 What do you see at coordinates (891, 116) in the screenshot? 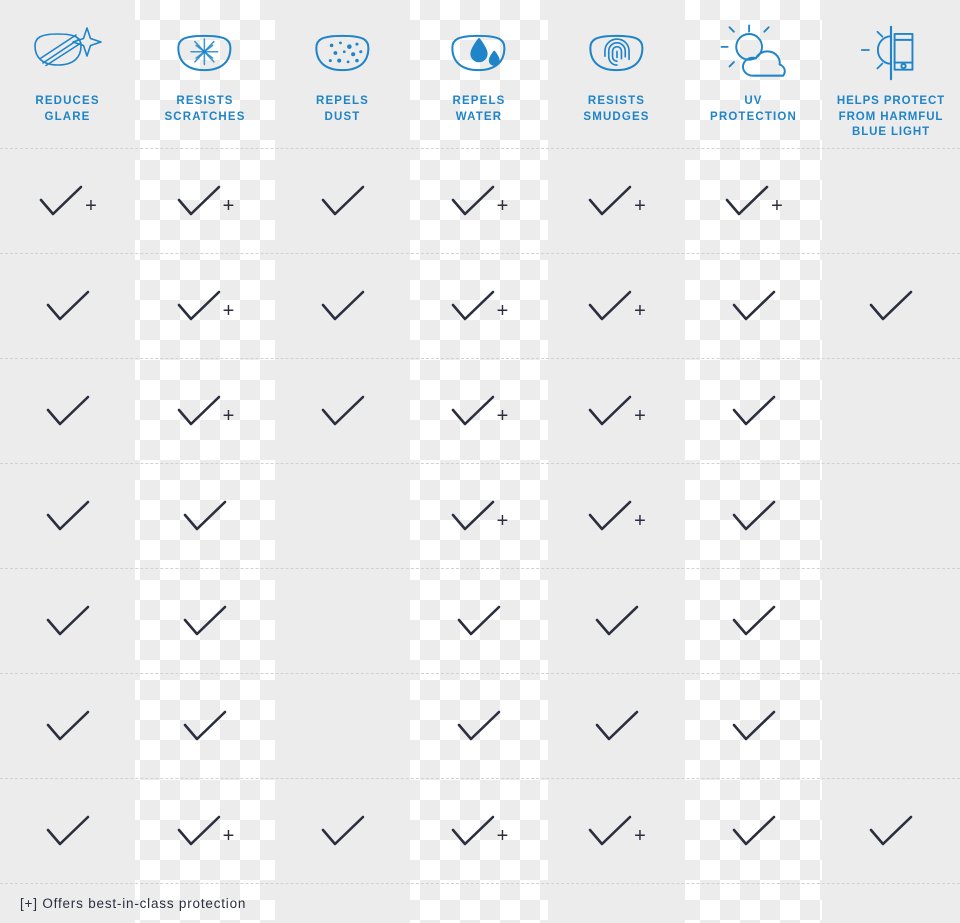
I see `header-label-blue-light: HELPS PROTECT FROM HARMFUL BLUE LIGHT` at bounding box center [891, 116].